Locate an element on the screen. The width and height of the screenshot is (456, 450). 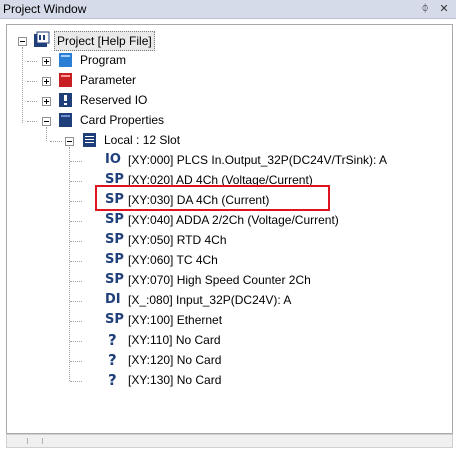
parameter-icon is located at coordinates (65, 80).